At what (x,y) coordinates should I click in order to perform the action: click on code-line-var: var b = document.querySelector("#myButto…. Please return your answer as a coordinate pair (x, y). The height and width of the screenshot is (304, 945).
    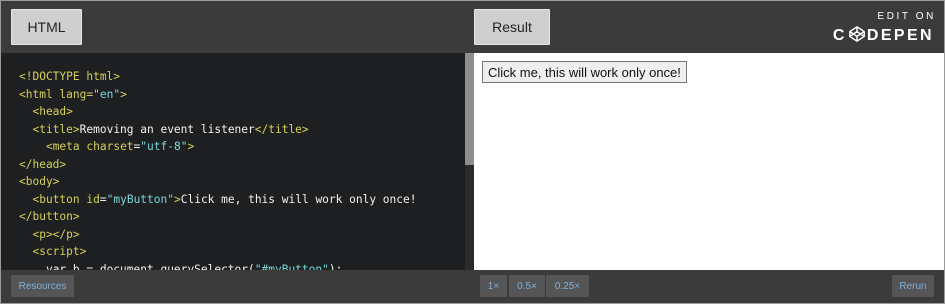
    Looking at the image, I should click on (194, 266).